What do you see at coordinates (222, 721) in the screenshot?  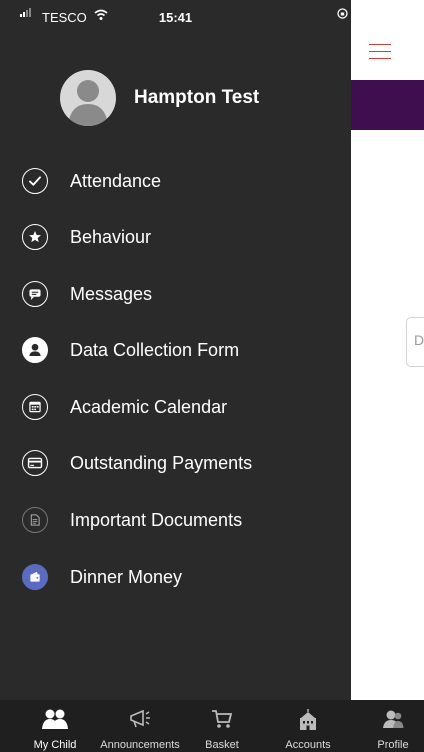 I see `cart-icon` at bounding box center [222, 721].